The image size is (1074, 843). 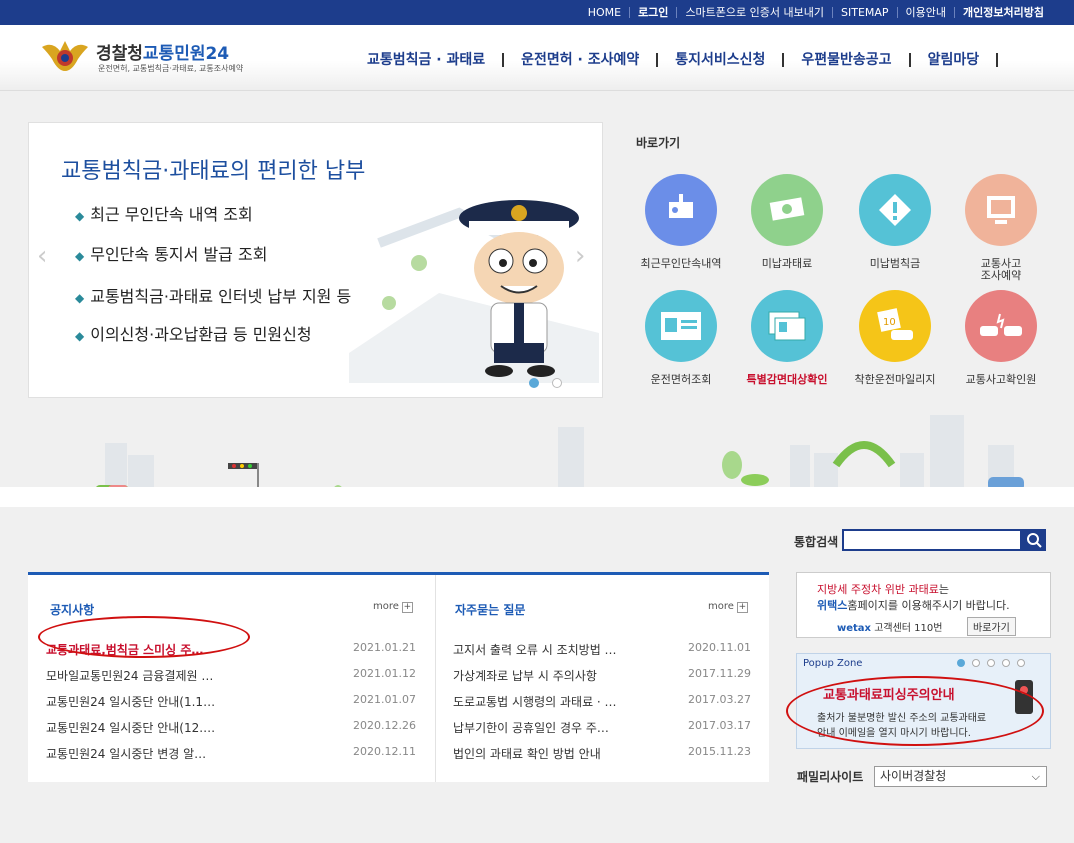 I want to click on quick-accident-certificate: 교통사고확인원, so click(x=1001, y=338).